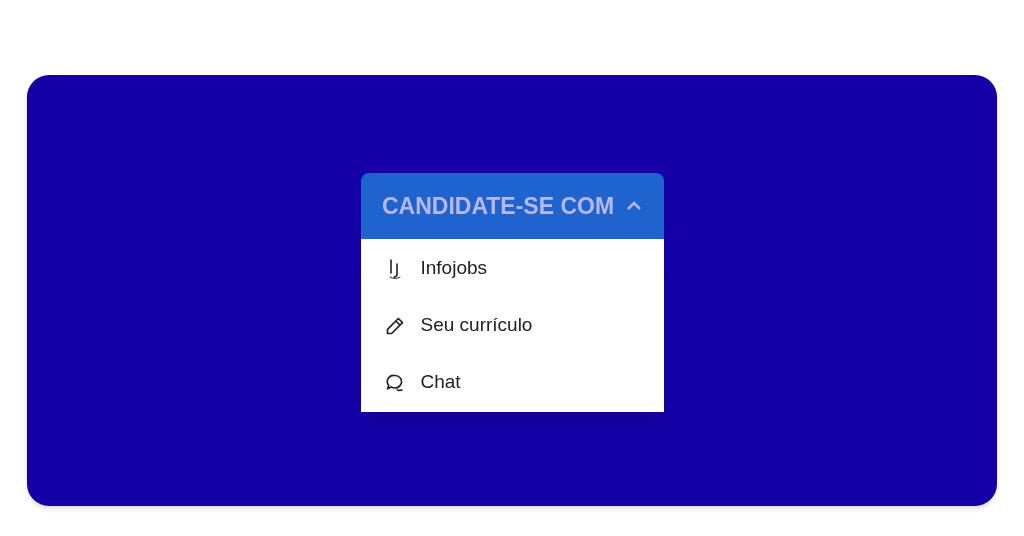  What do you see at coordinates (512, 268) in the screenshot?
I see `menu-item: Infojobs` at bounding box center [512, 268].